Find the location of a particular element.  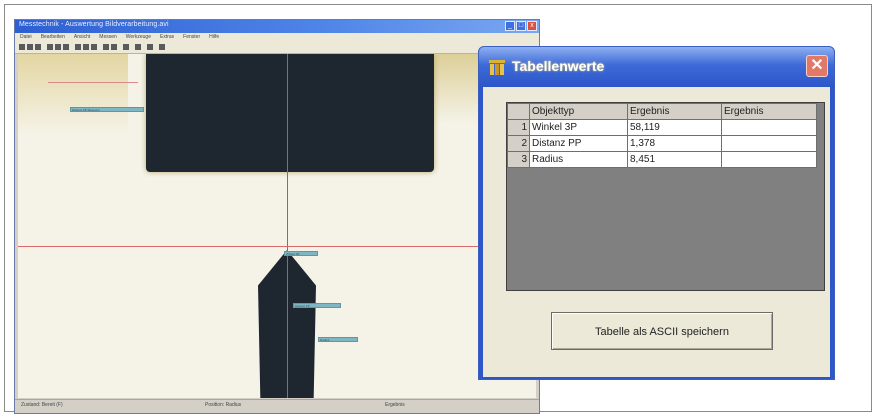

menu-item-messen: Messen is located at coordinates (108, 37).